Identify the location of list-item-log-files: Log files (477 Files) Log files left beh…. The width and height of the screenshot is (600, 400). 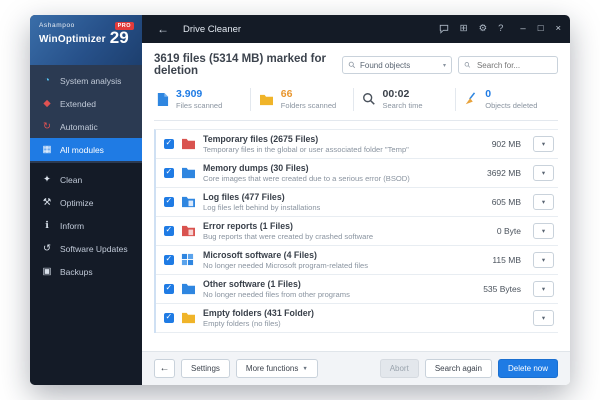
(357, 202).